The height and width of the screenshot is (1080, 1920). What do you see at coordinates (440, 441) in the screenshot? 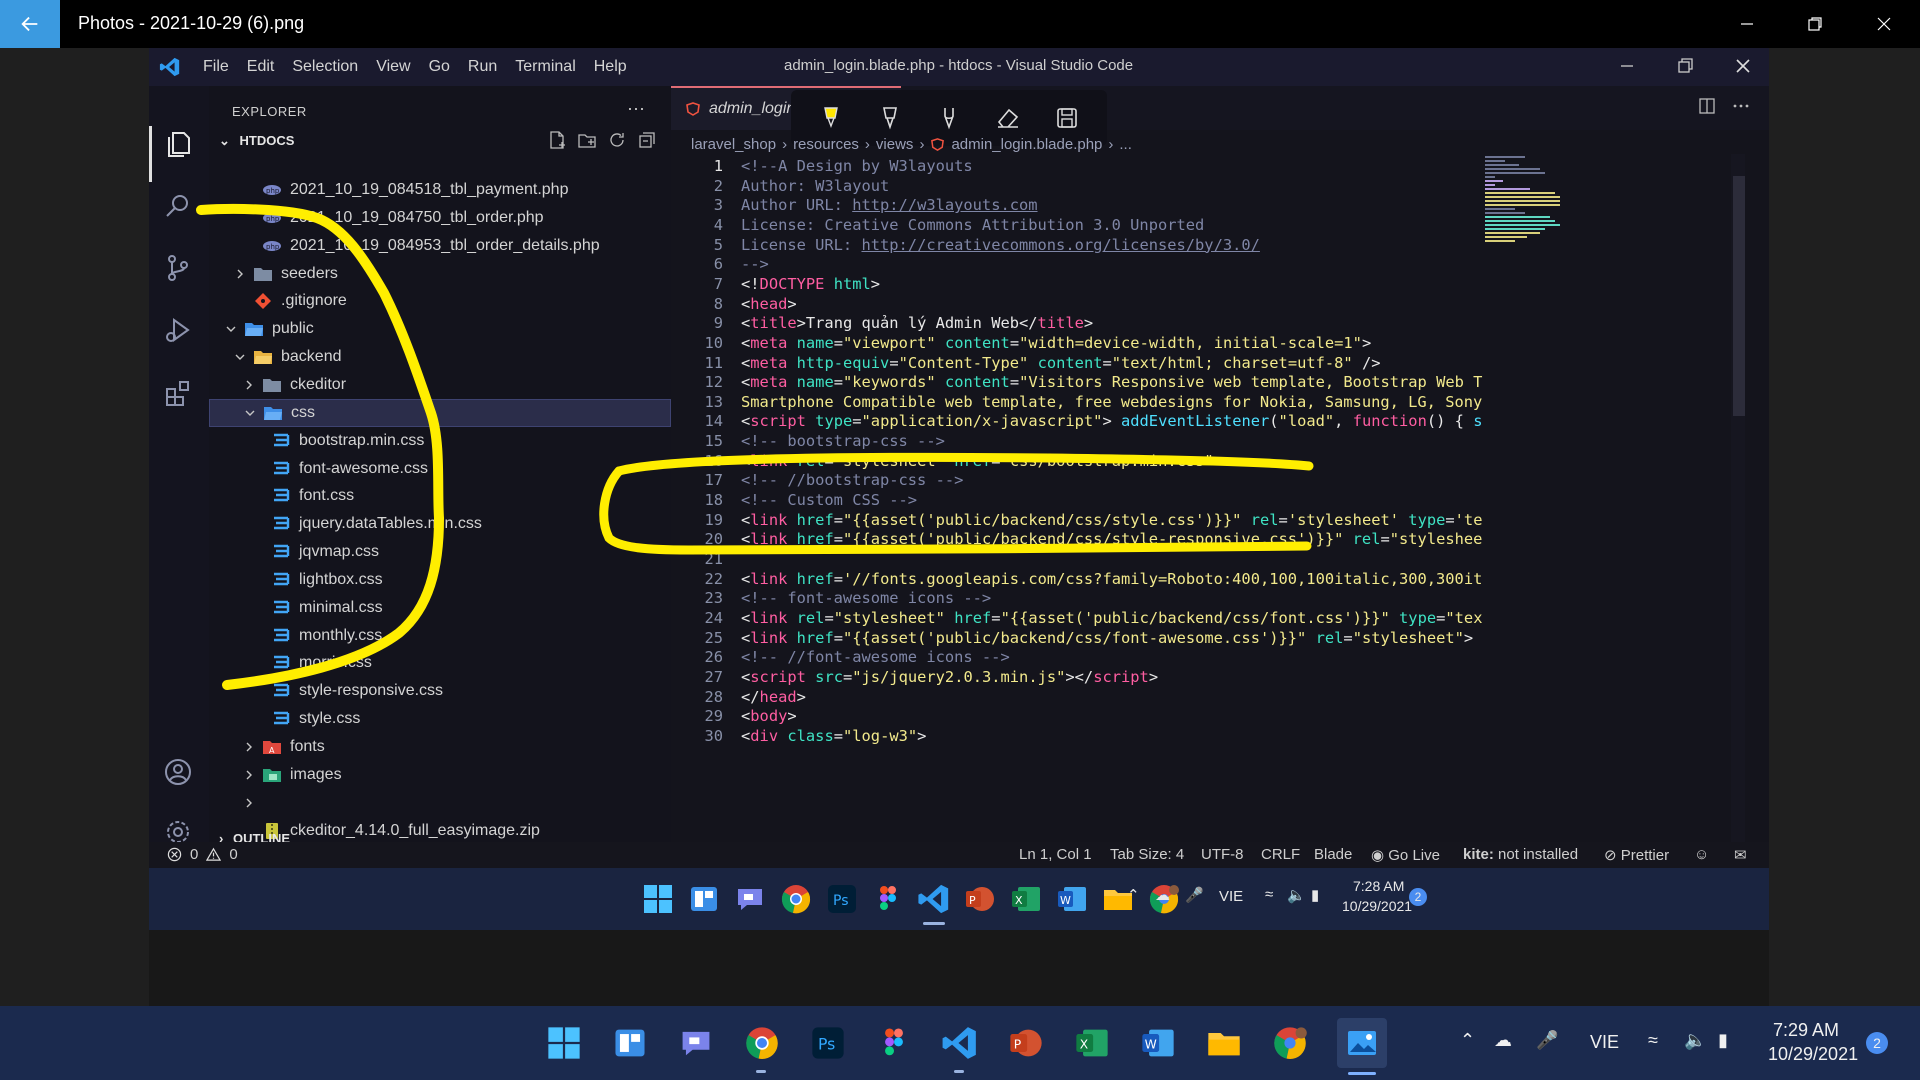
I see `tree-item: bootstrap.min.css` at bounding box center [440, 441].